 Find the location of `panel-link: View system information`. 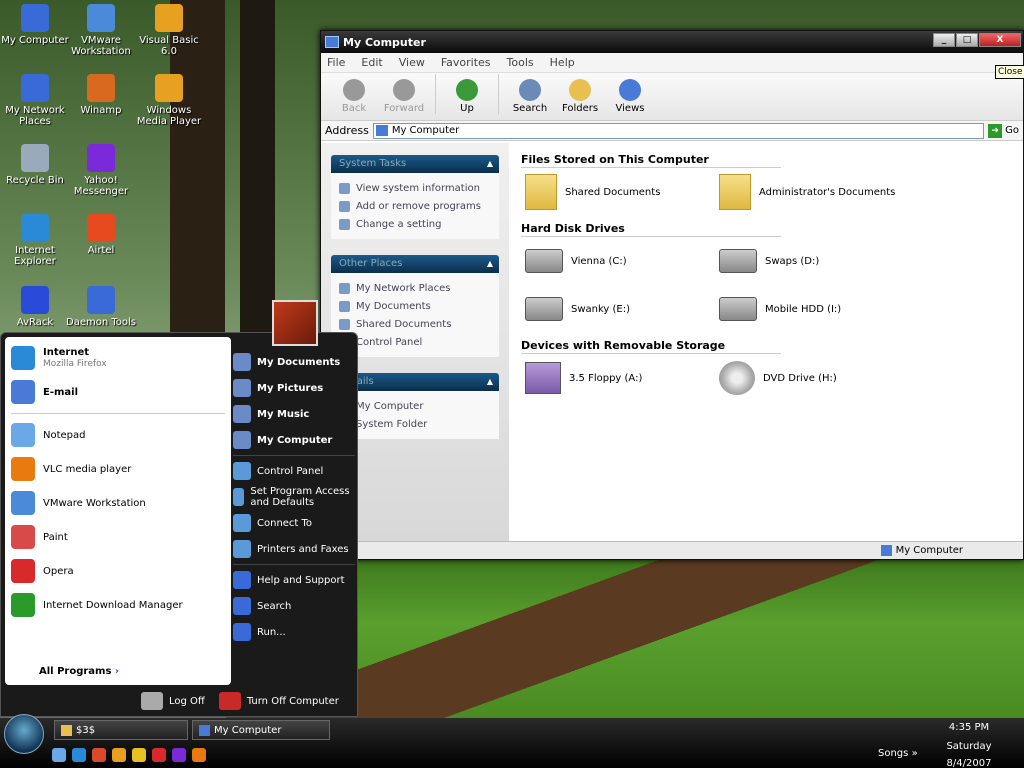

panel-link: View system information is located at coordinates (415, 188).